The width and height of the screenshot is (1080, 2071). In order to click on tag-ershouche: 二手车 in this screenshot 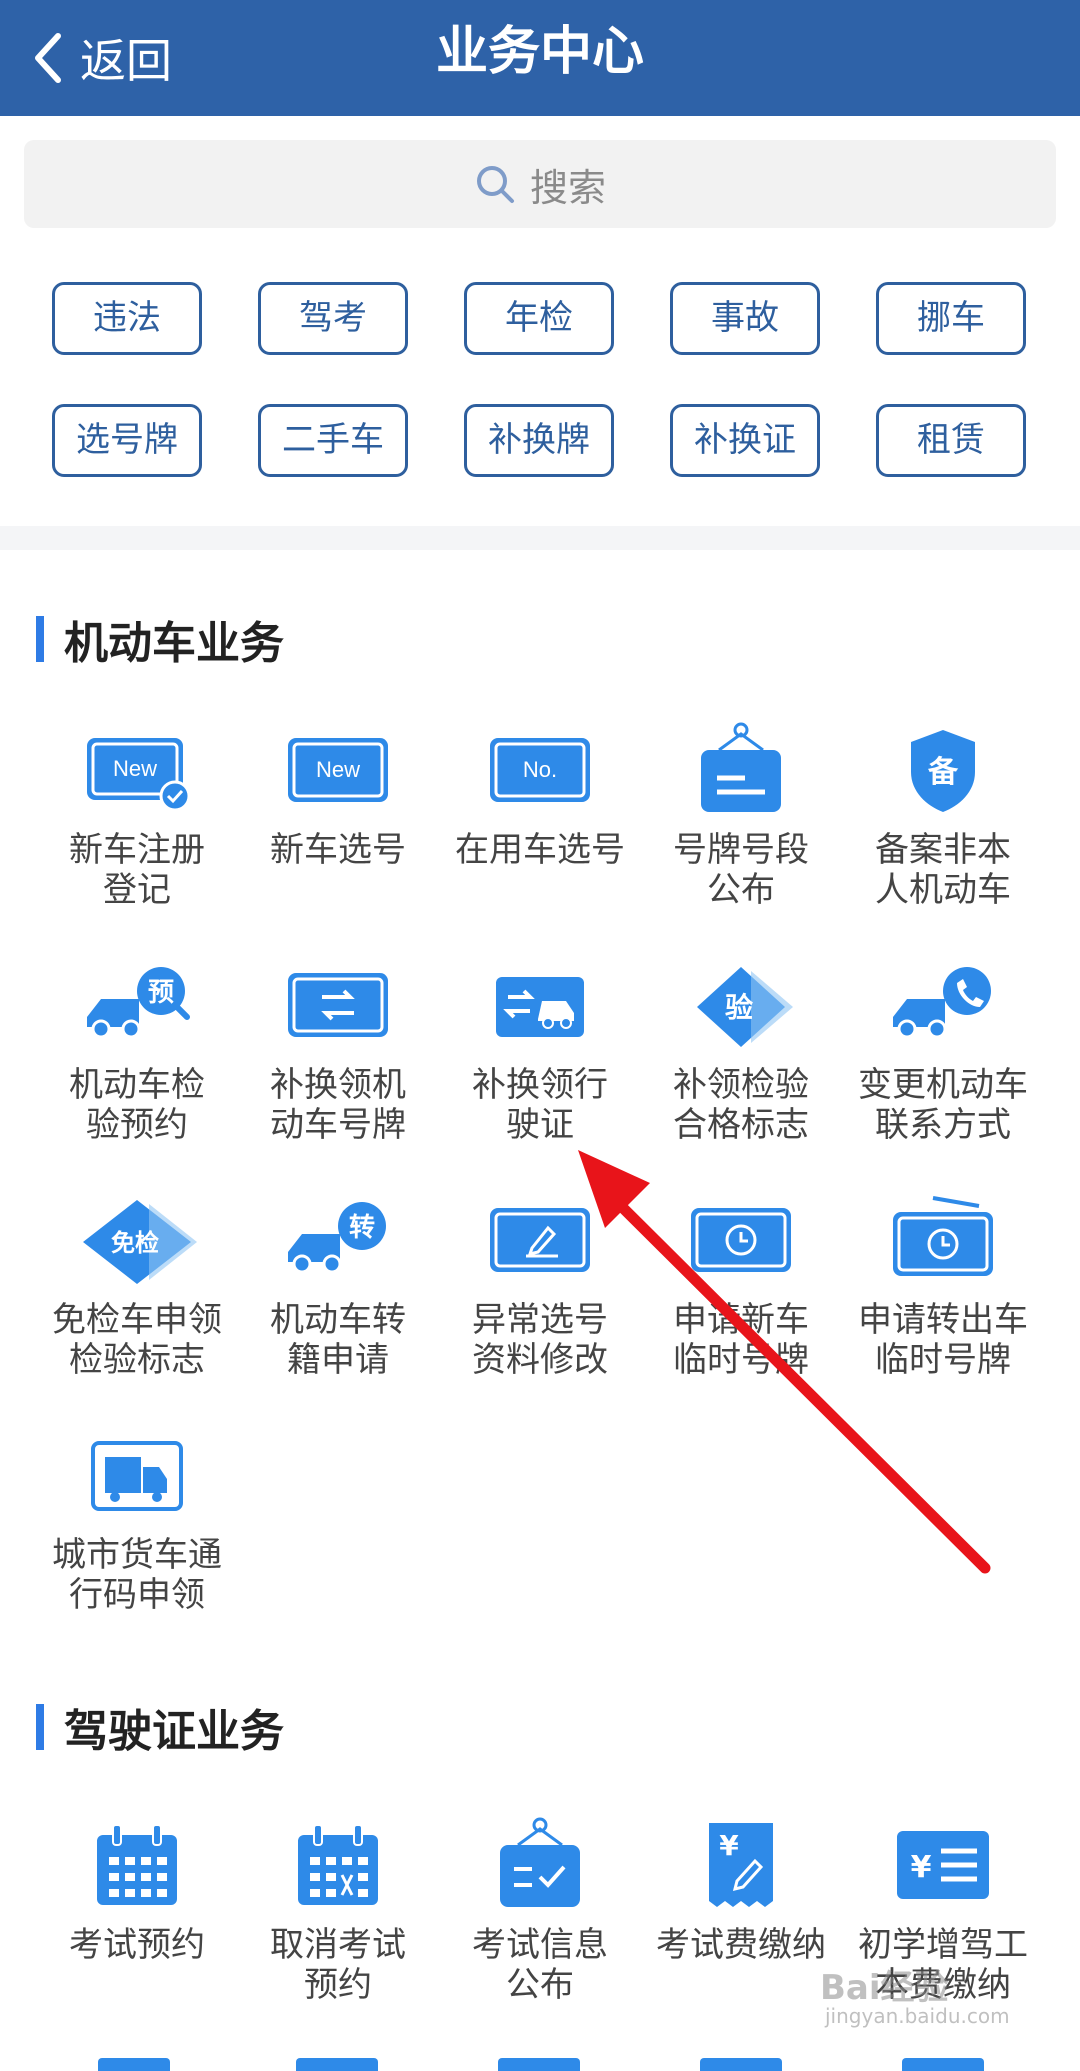, I will do `click(333, 440)`.